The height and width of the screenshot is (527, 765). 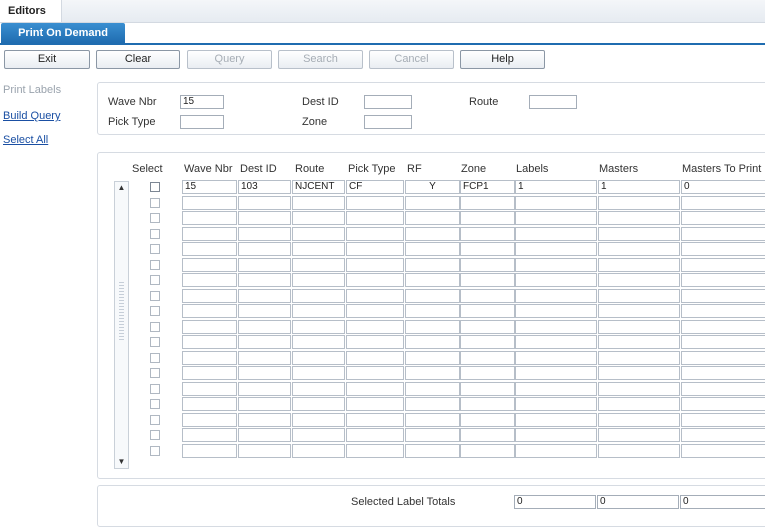 What do you see at coordinates (121, 325) in the screenshot?
I see `grid-scrollbar: ▲ ▼` at bounding box center [121, 325].